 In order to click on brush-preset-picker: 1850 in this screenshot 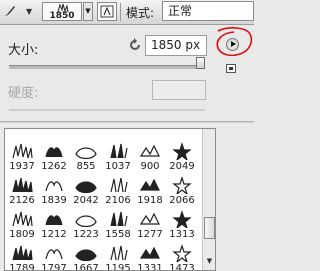, I will do `click(62, 11)`.